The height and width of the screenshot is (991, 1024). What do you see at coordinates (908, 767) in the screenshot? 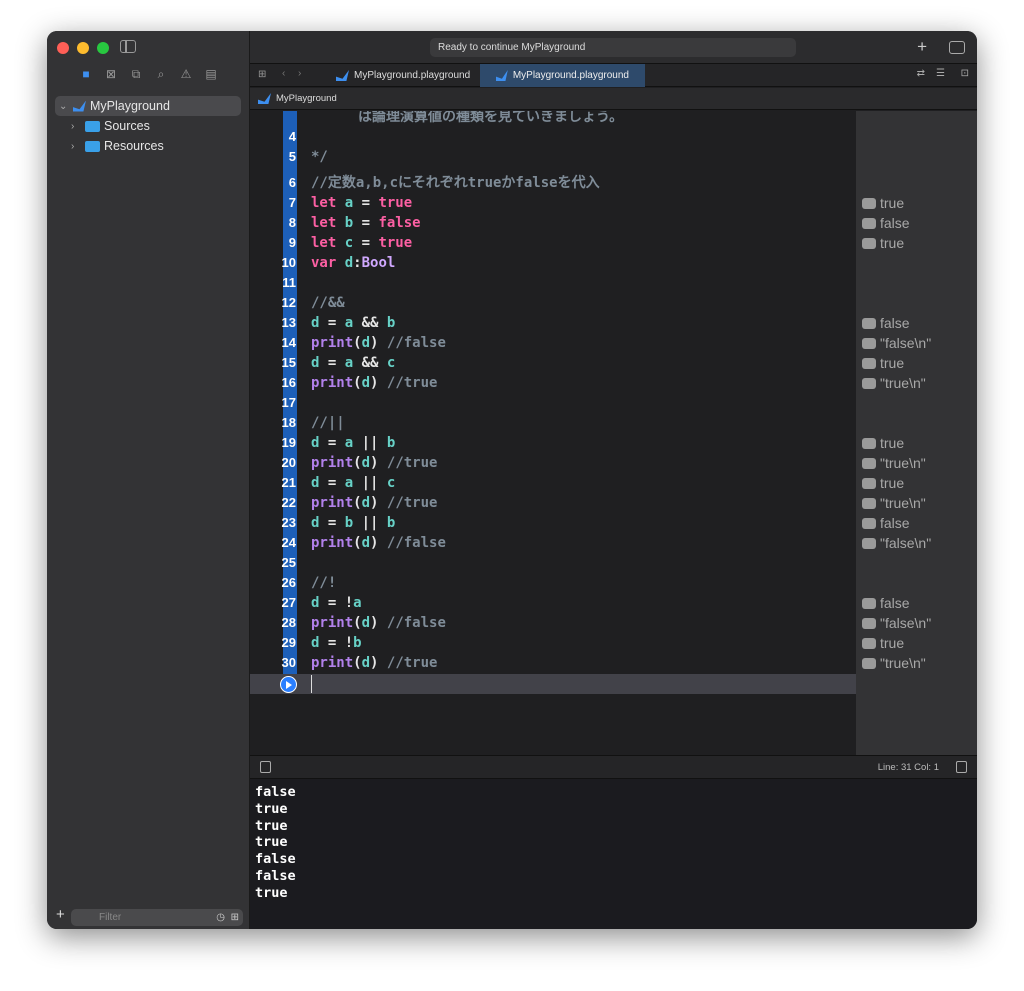
I see `cursor-position: Line: 31 Col: 1` at bounding box center [908, 767].